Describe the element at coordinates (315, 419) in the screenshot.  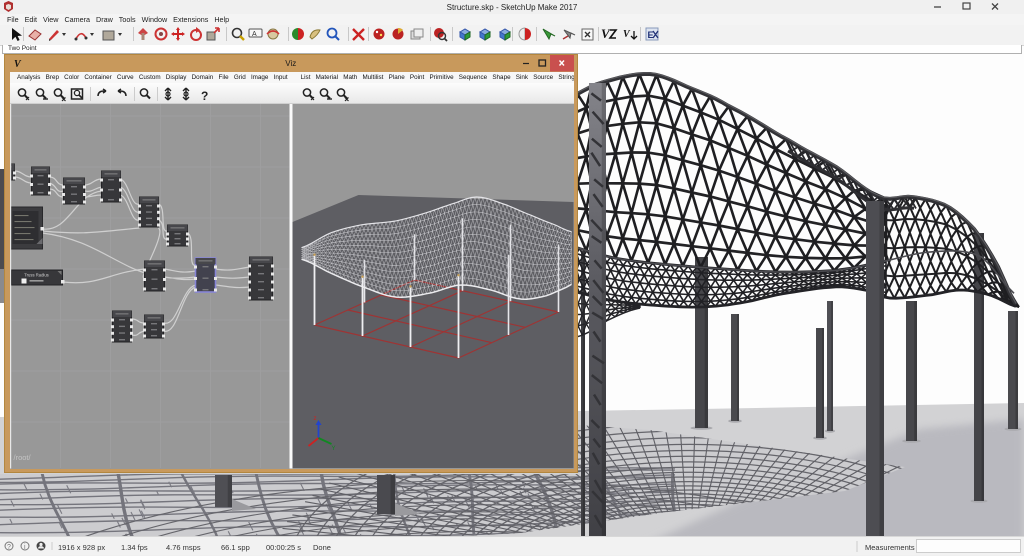
I see `svg-text: z` at that location.